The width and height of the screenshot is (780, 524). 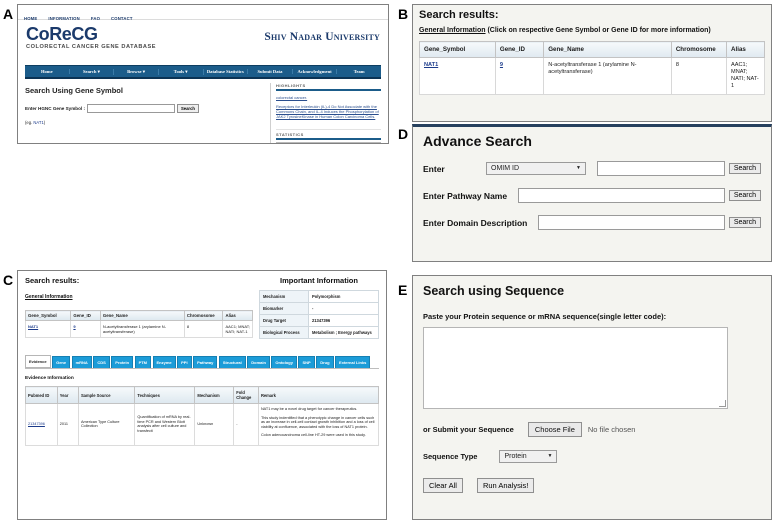 I want to click on tab-evidence: Evidence, so click(x=38, y=361).